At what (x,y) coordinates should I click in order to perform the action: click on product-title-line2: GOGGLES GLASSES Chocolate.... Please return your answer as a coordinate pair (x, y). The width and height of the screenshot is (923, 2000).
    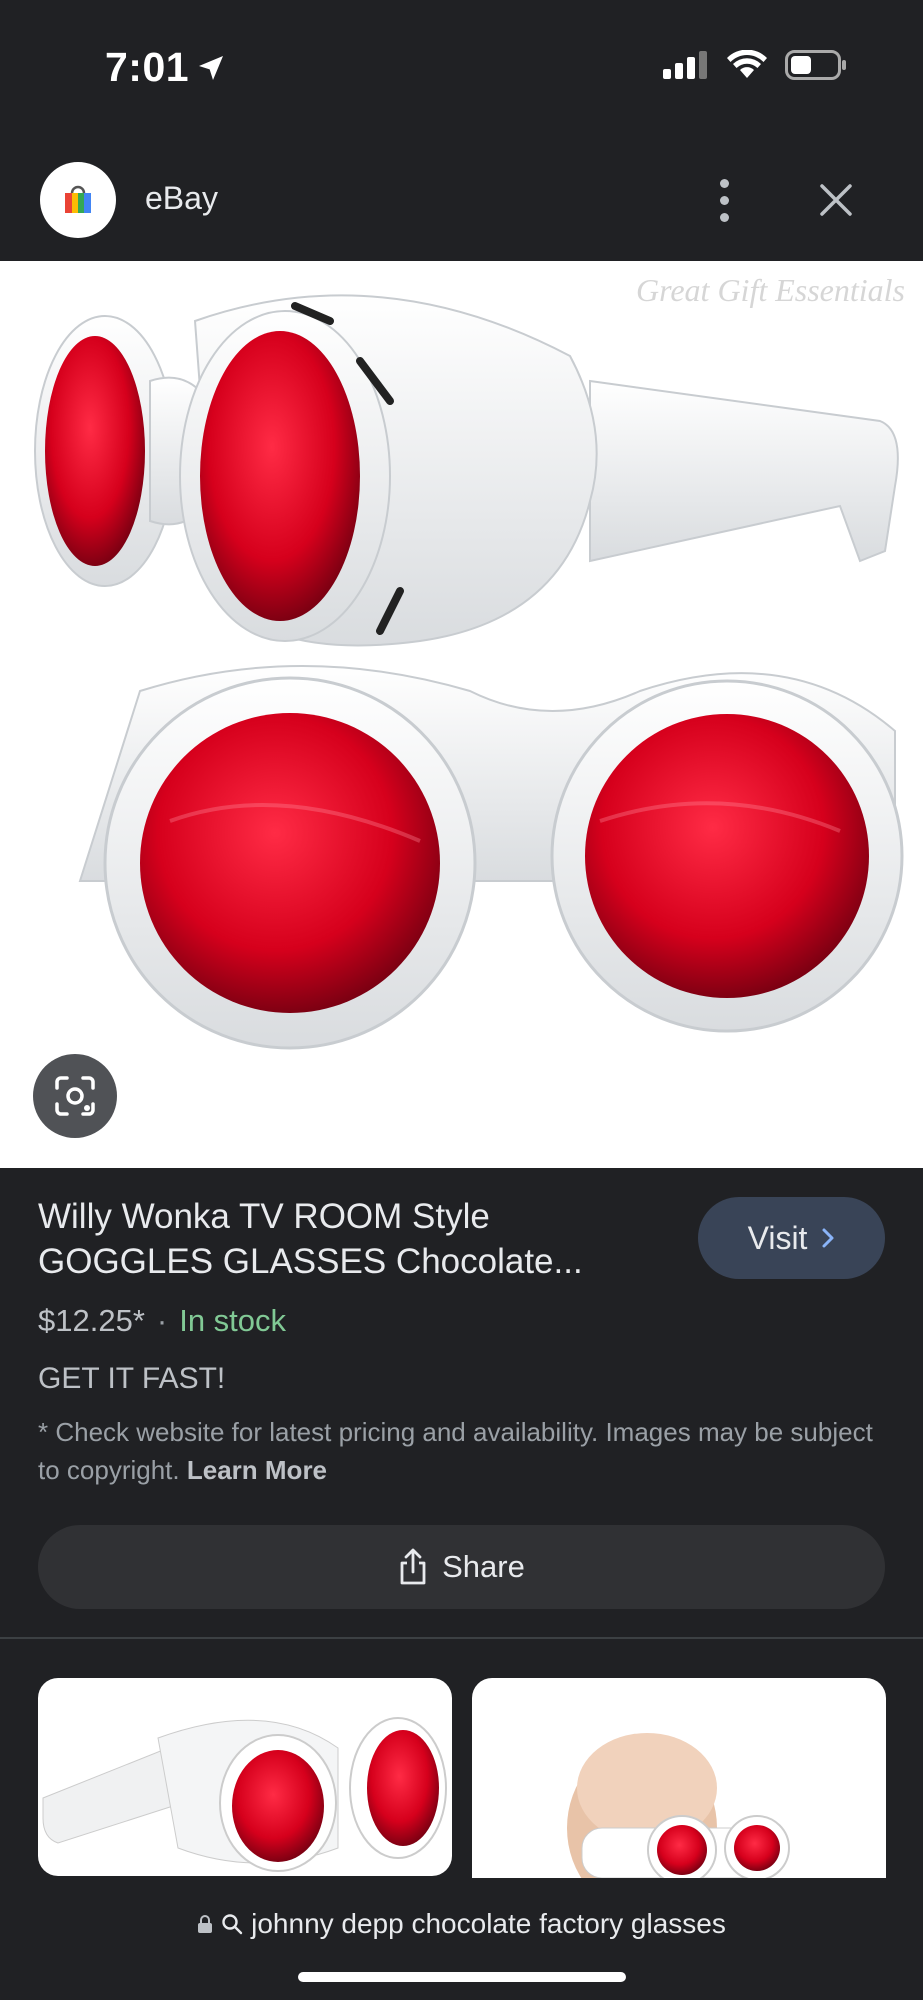
    Looking at the image, I should click on (310, 1261).